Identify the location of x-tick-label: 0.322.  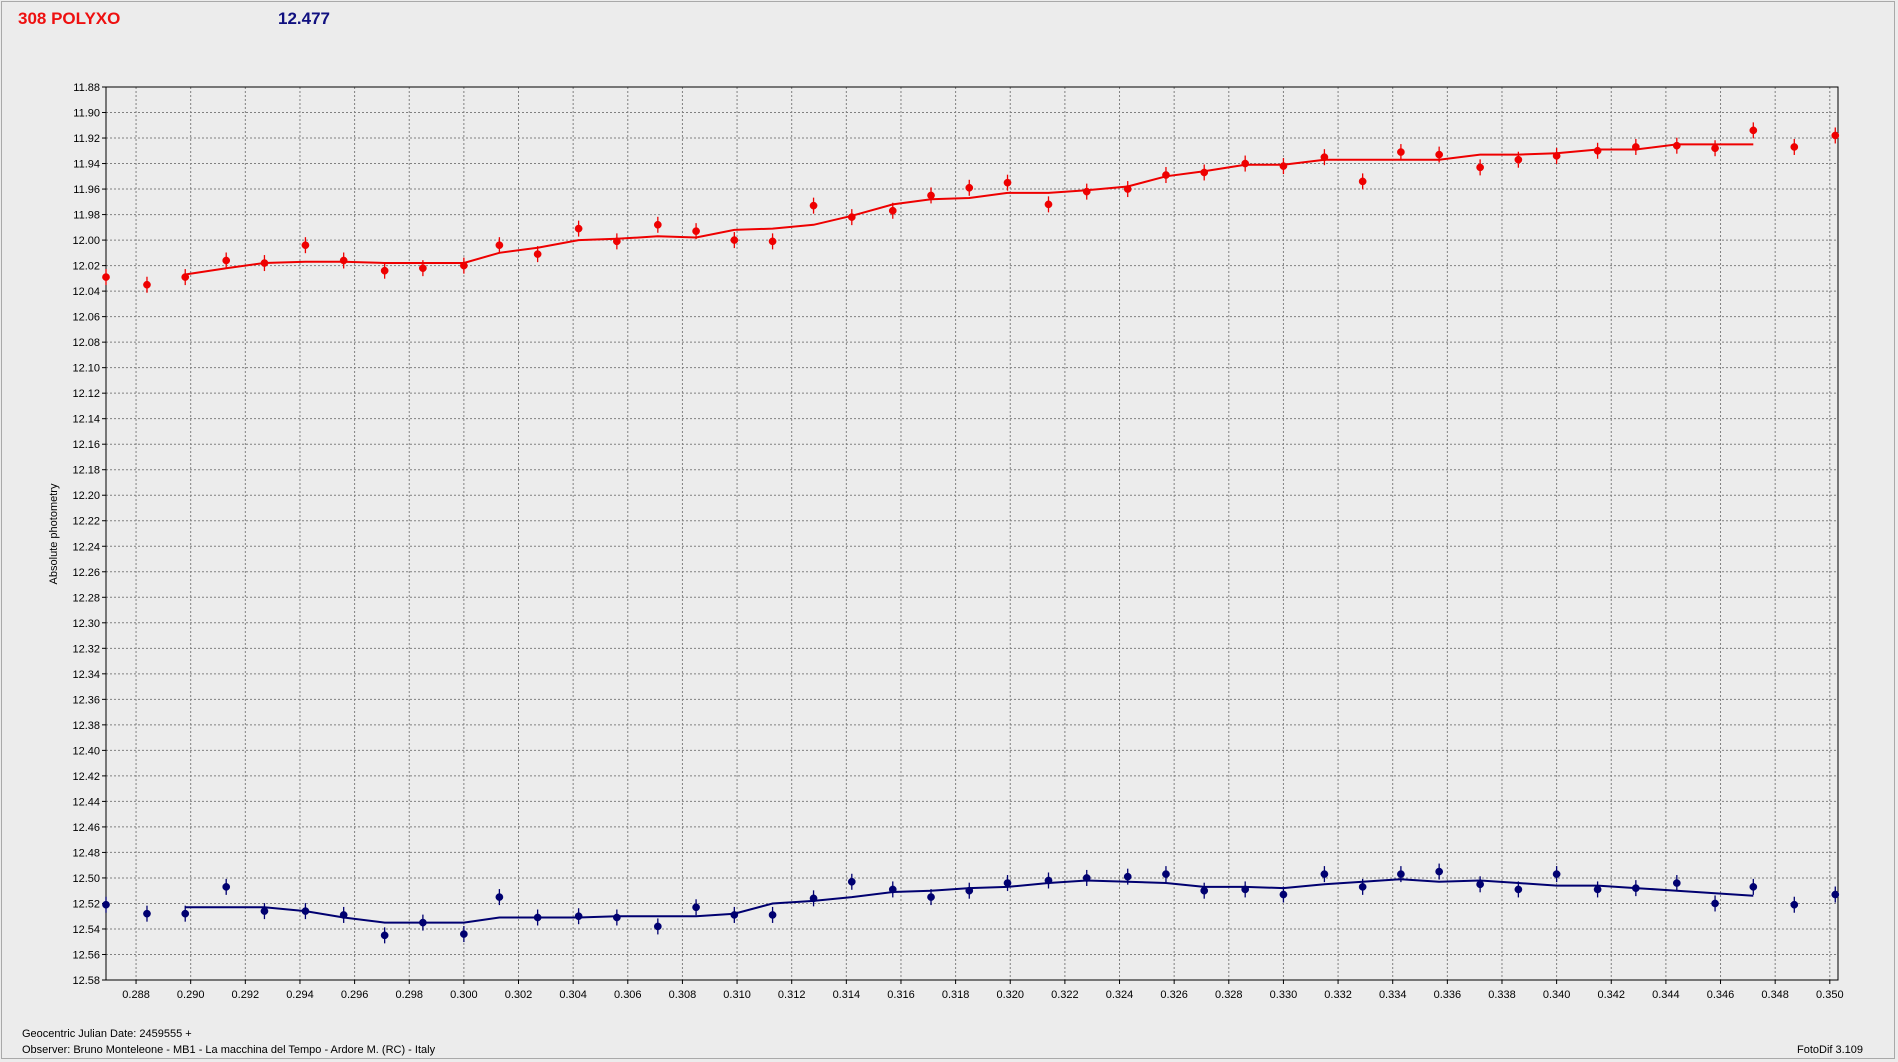
(1065, 995).